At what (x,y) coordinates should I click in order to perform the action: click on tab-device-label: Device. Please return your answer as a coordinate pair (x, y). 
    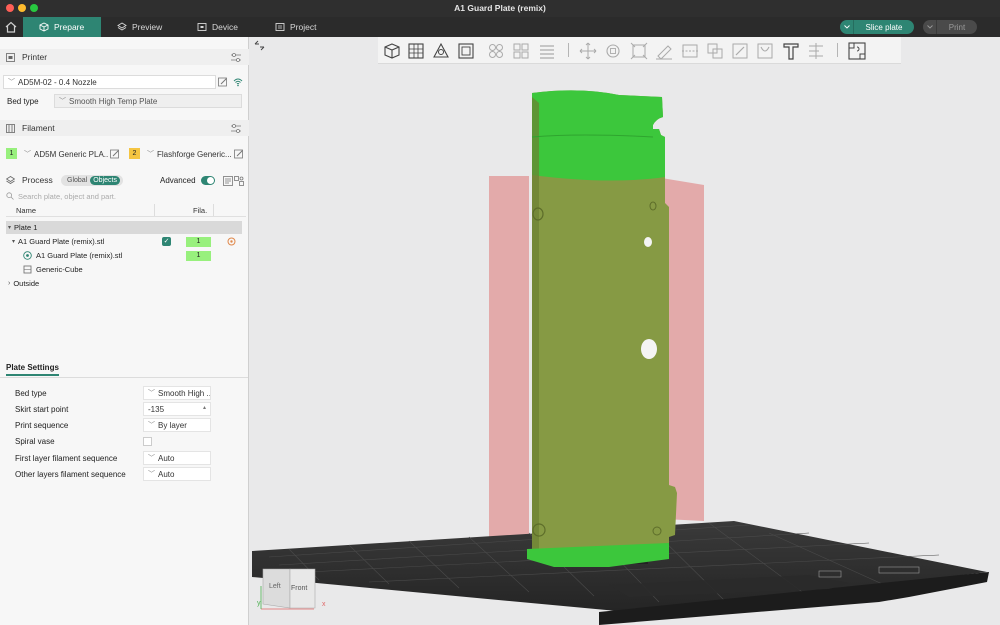
    Looking at the image, I should click on (225, 27).